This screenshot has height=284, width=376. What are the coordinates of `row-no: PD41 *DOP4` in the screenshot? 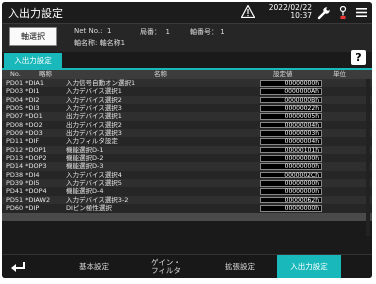 It's located at (26, 191).